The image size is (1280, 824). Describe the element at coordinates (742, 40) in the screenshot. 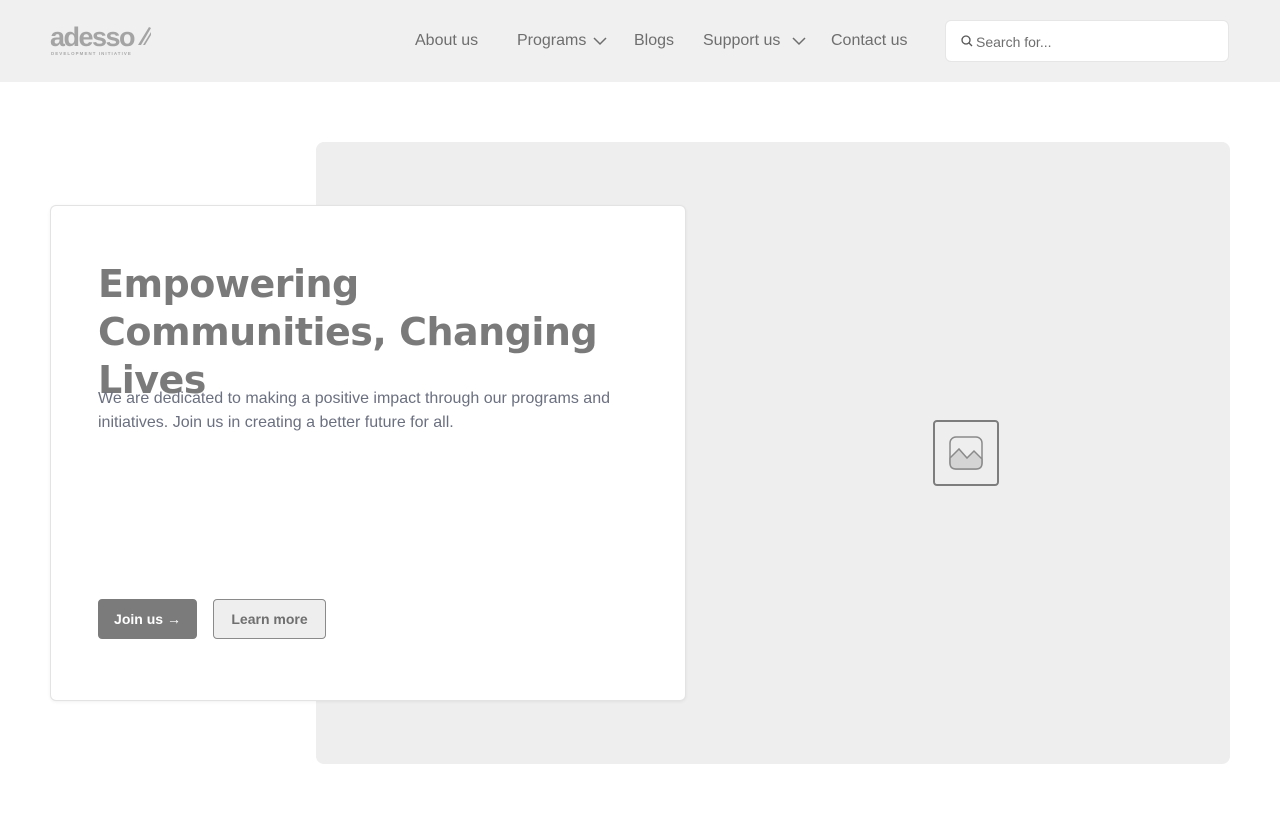

I see `nav-support-label: Support us` at that location.